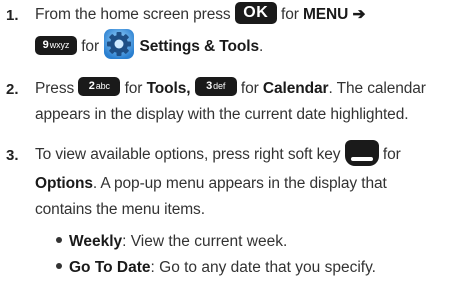 The width and height of the screenshot is (472, 283). Describe the element at coordinates (295, 88) in the screenshot. I see `calendar-label: Calendar` at that location.